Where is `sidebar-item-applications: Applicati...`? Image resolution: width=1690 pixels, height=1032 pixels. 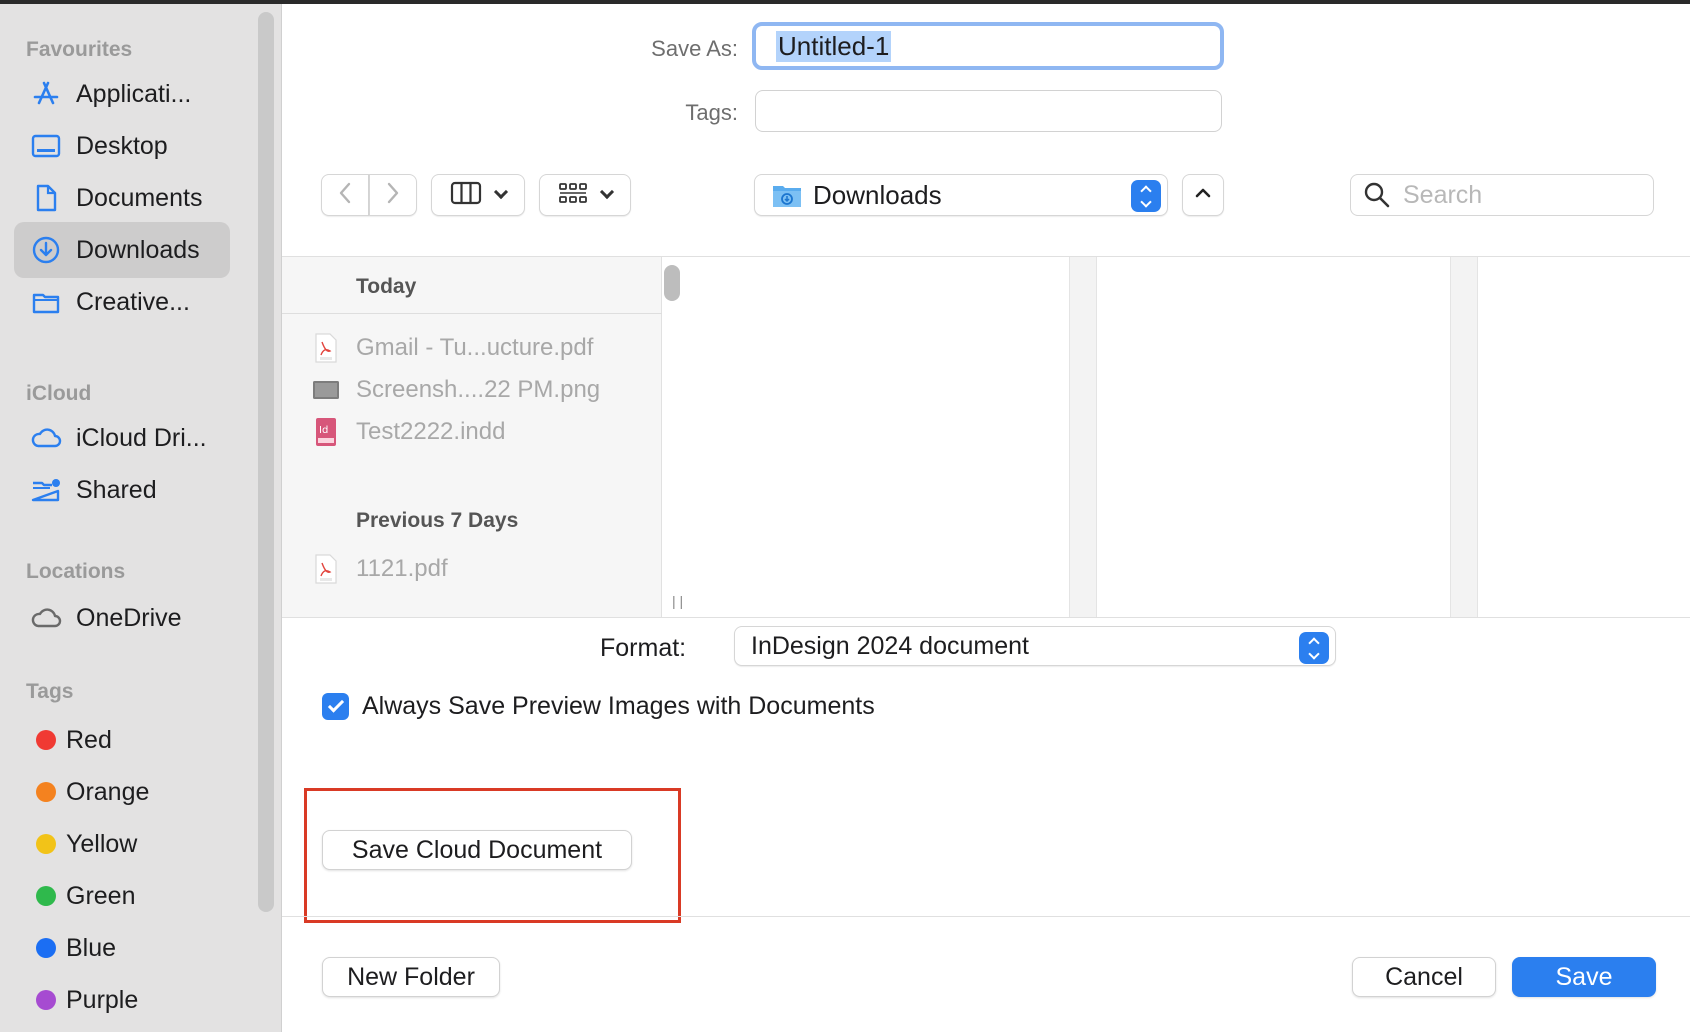
sidebar-item-applications: Applicati... is located at coordinates (122, 94).